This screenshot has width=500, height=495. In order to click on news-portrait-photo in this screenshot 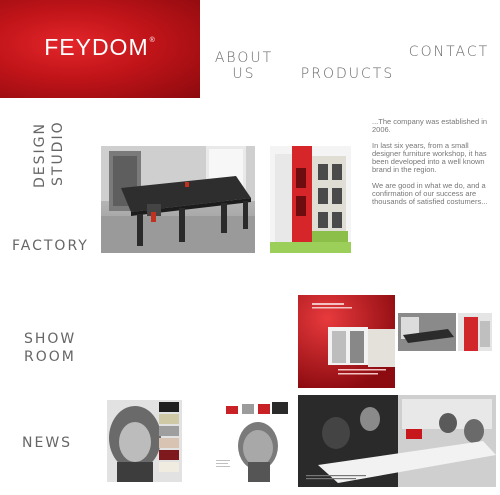, I will do `click(144, 441)`.